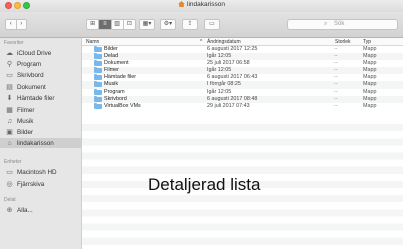 The height and width of the screenshot is (249, 403). What do you see at coordinates (111, 70) in the screenshot?
I see `file-name: Filmer` at bounding box center [111, 70].